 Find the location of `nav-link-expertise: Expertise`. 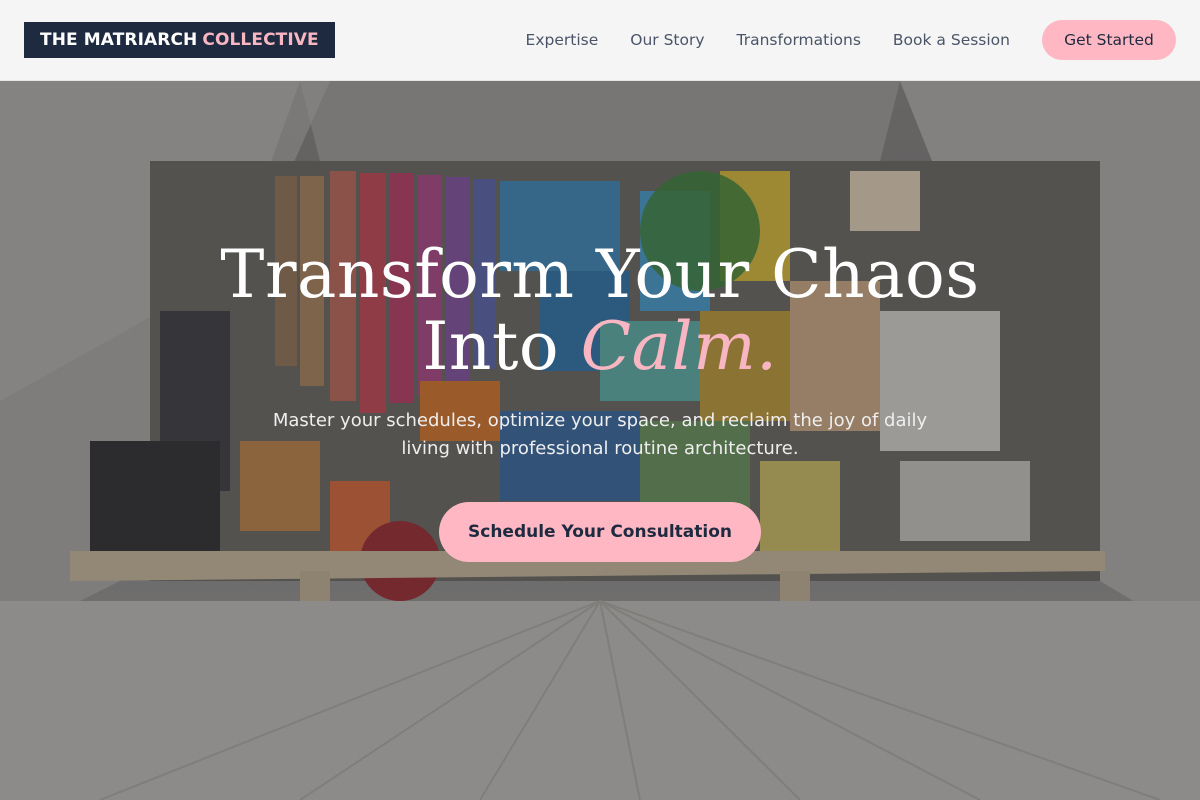

nav-link-expertise: Expertise is located at coordinates (562, 40).